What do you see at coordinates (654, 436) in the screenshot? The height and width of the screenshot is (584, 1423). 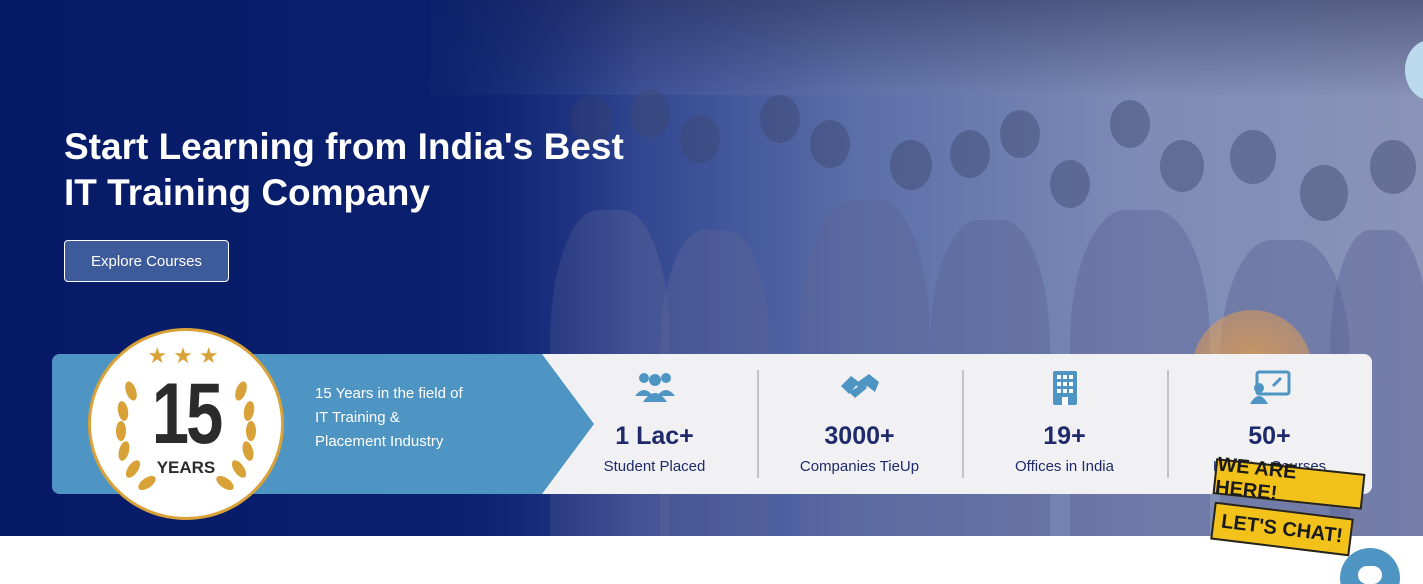 I see `stat-value: 1 Lac+` at bounding box center [654, 436].